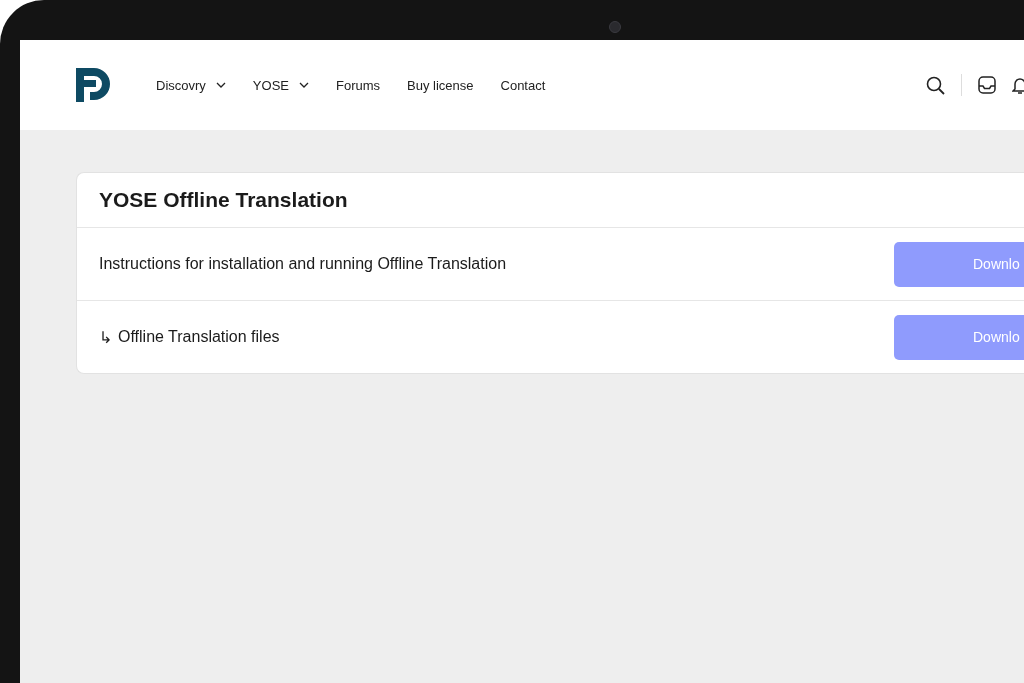 This screenshot has width=1024, height=683. I want to click on bell-icon, so click(1018, 85).